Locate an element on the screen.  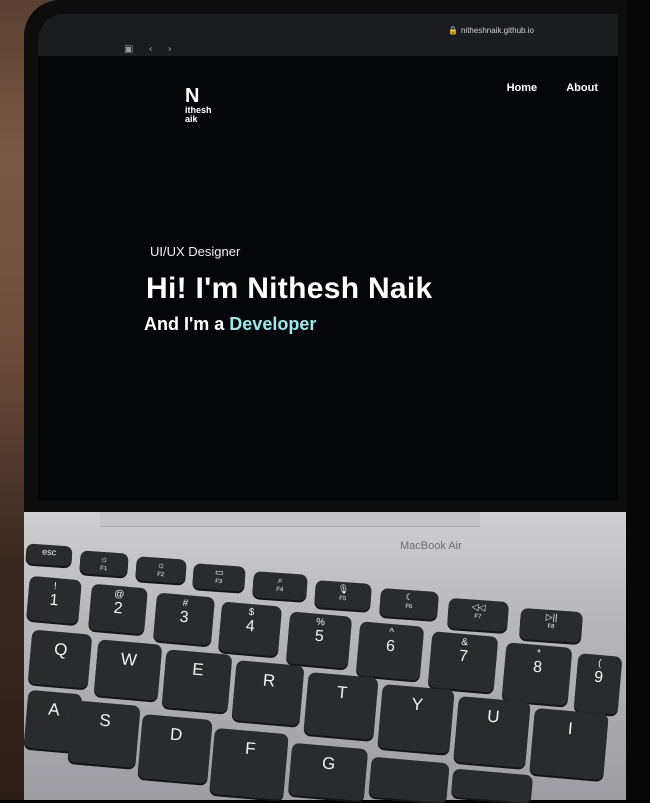
key-label: 4 is located at coordinates (250, 626).